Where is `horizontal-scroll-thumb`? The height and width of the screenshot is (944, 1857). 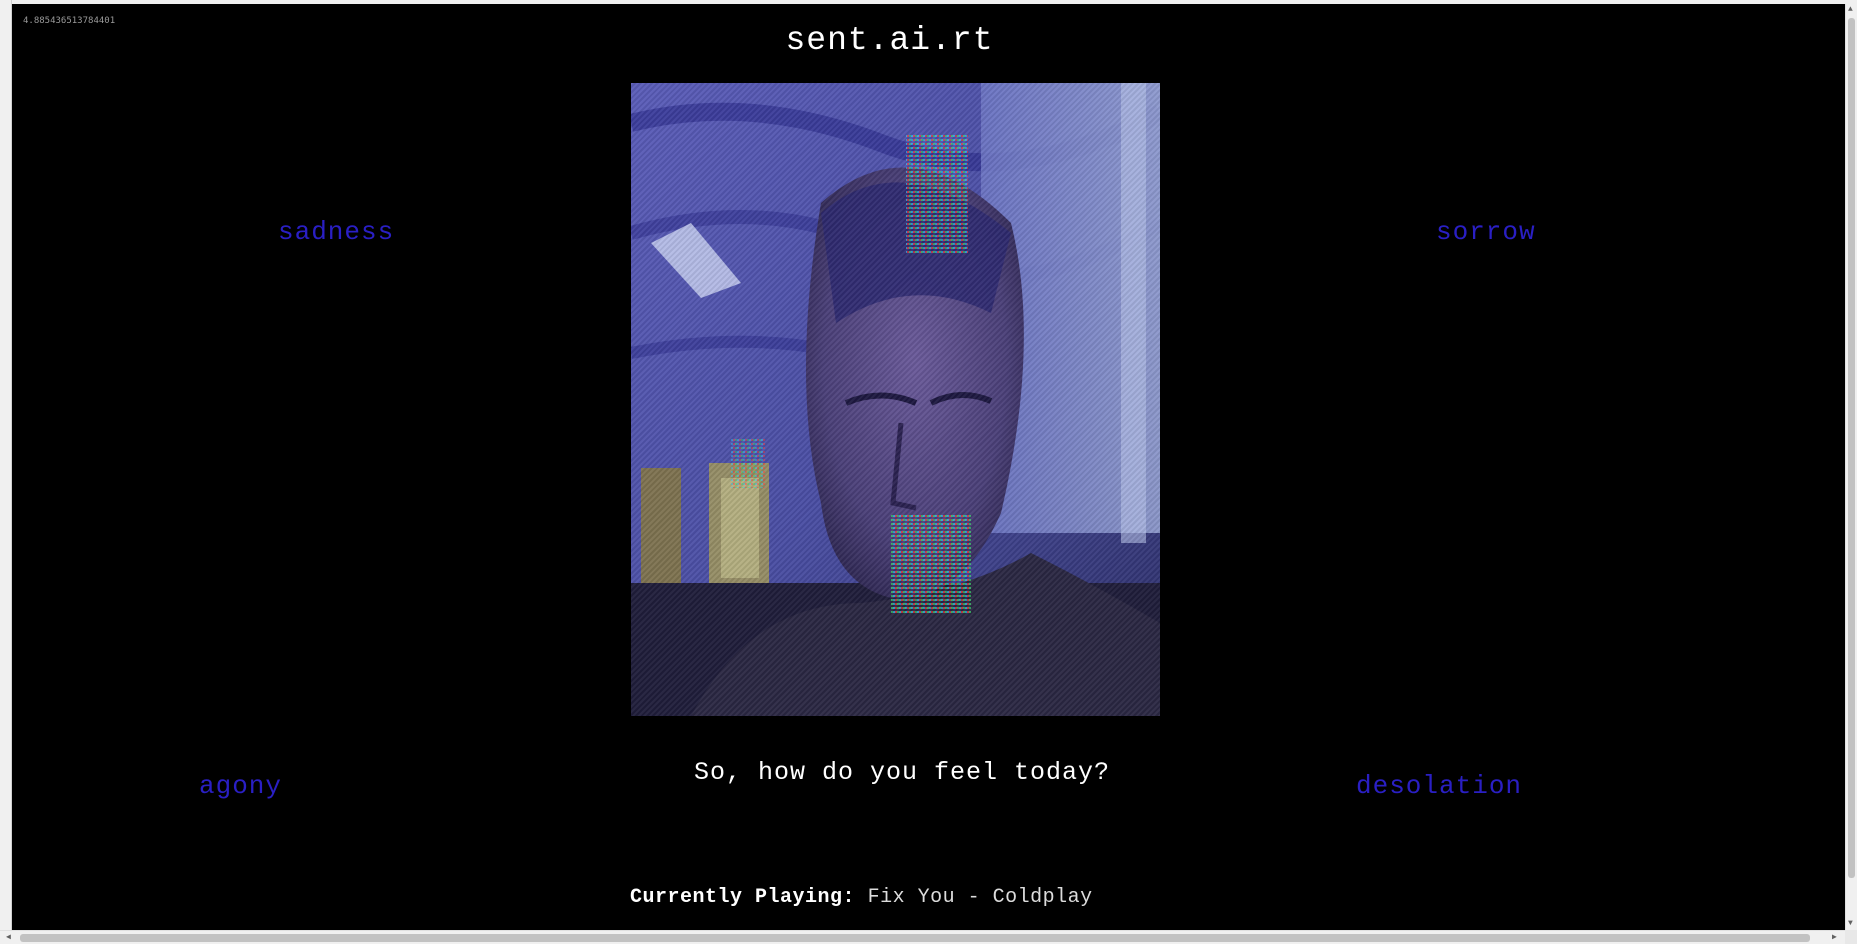 horizontal-scroll-thumb is located at coordinates (915, 938).